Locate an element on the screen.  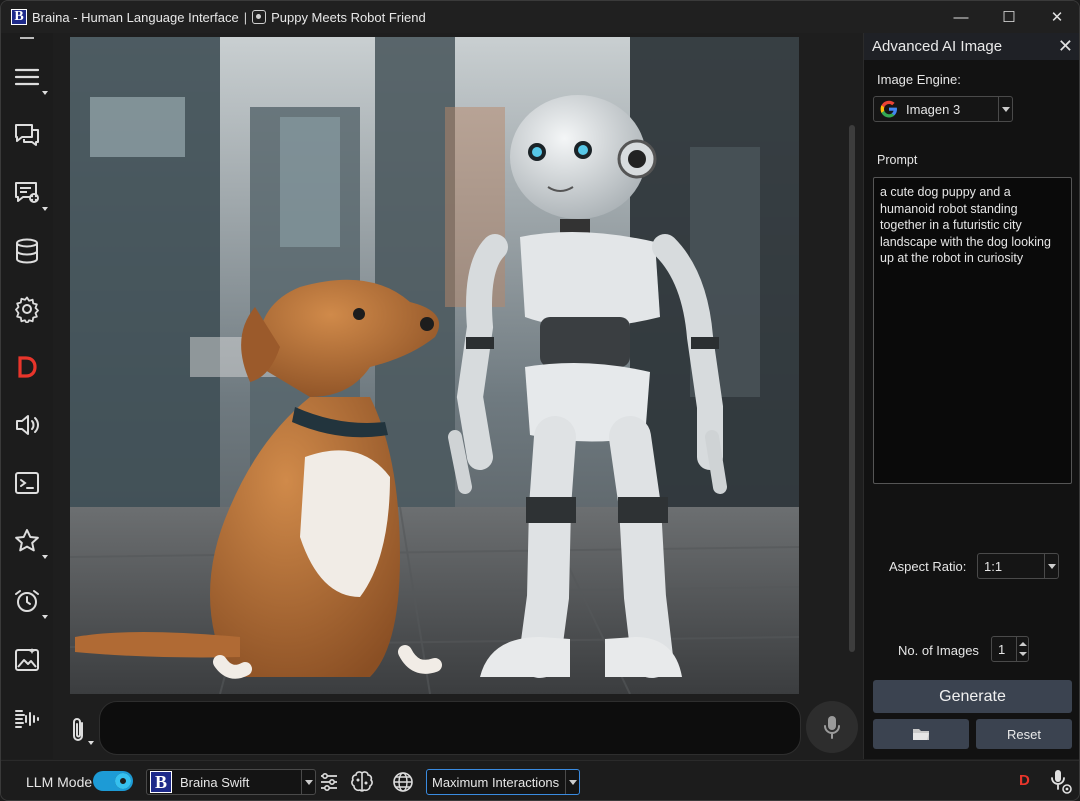
sidebar-item-favorites is located at coordinates (27, 541).